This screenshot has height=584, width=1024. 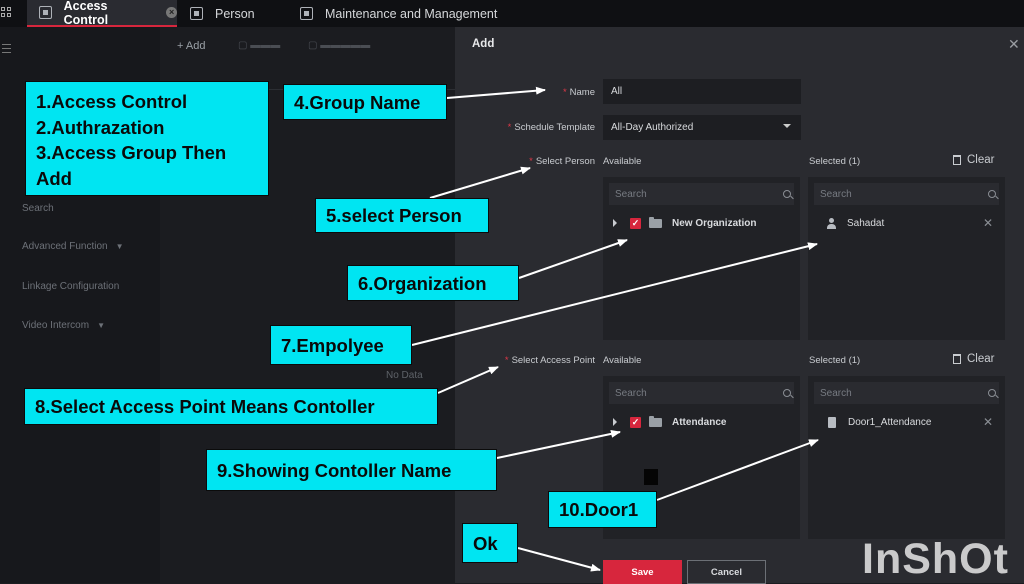 What do you see at coordinates (351, 470) in the screenshot?
I see `callout-controller-name: 9.Showing Contoller Name` at bounding box center [351, 470].